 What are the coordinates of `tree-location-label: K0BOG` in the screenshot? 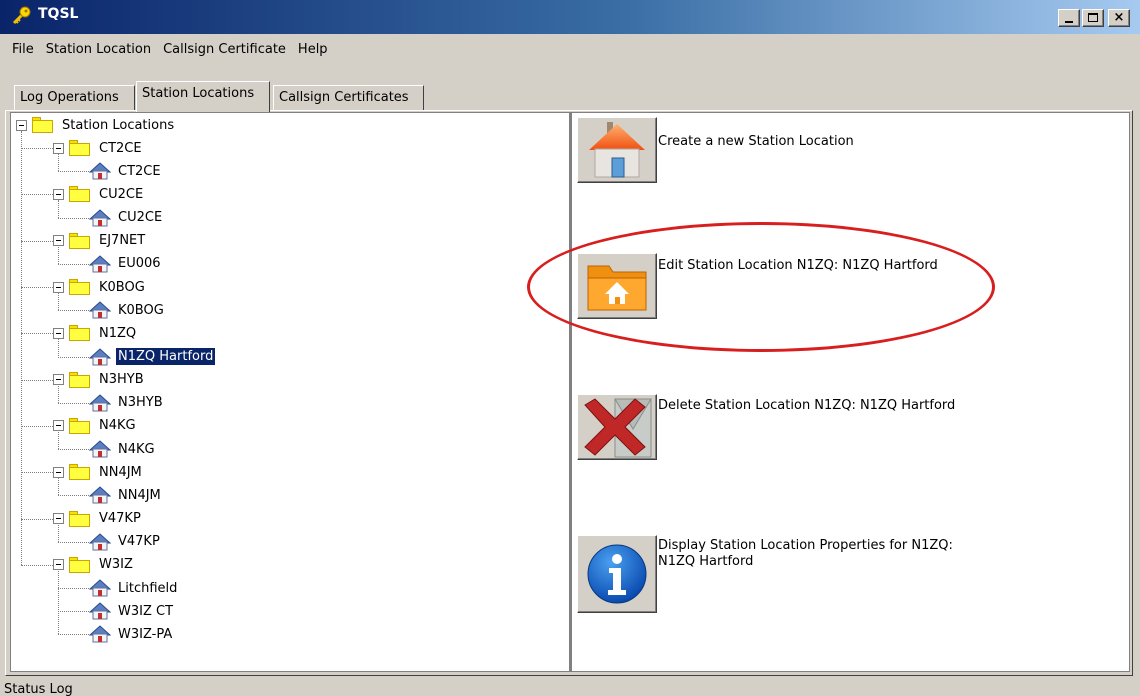 It's located at (141, 310).